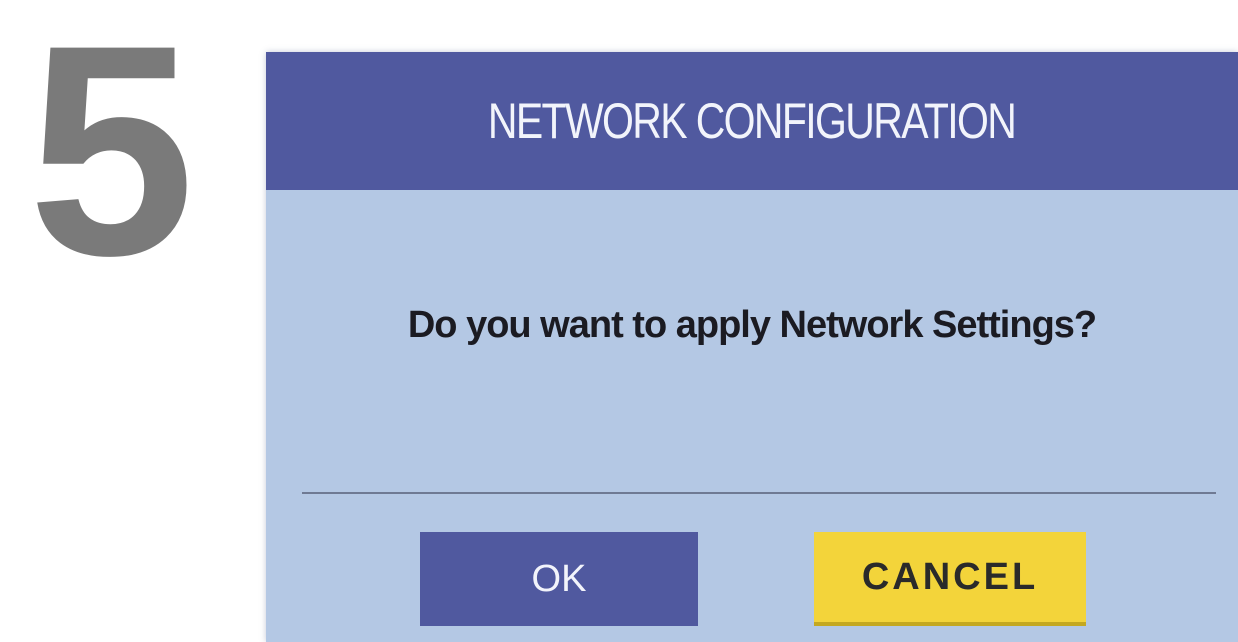  I want to click on dialog-title: NETWORK CONFIGURATION, so click(752, 121).